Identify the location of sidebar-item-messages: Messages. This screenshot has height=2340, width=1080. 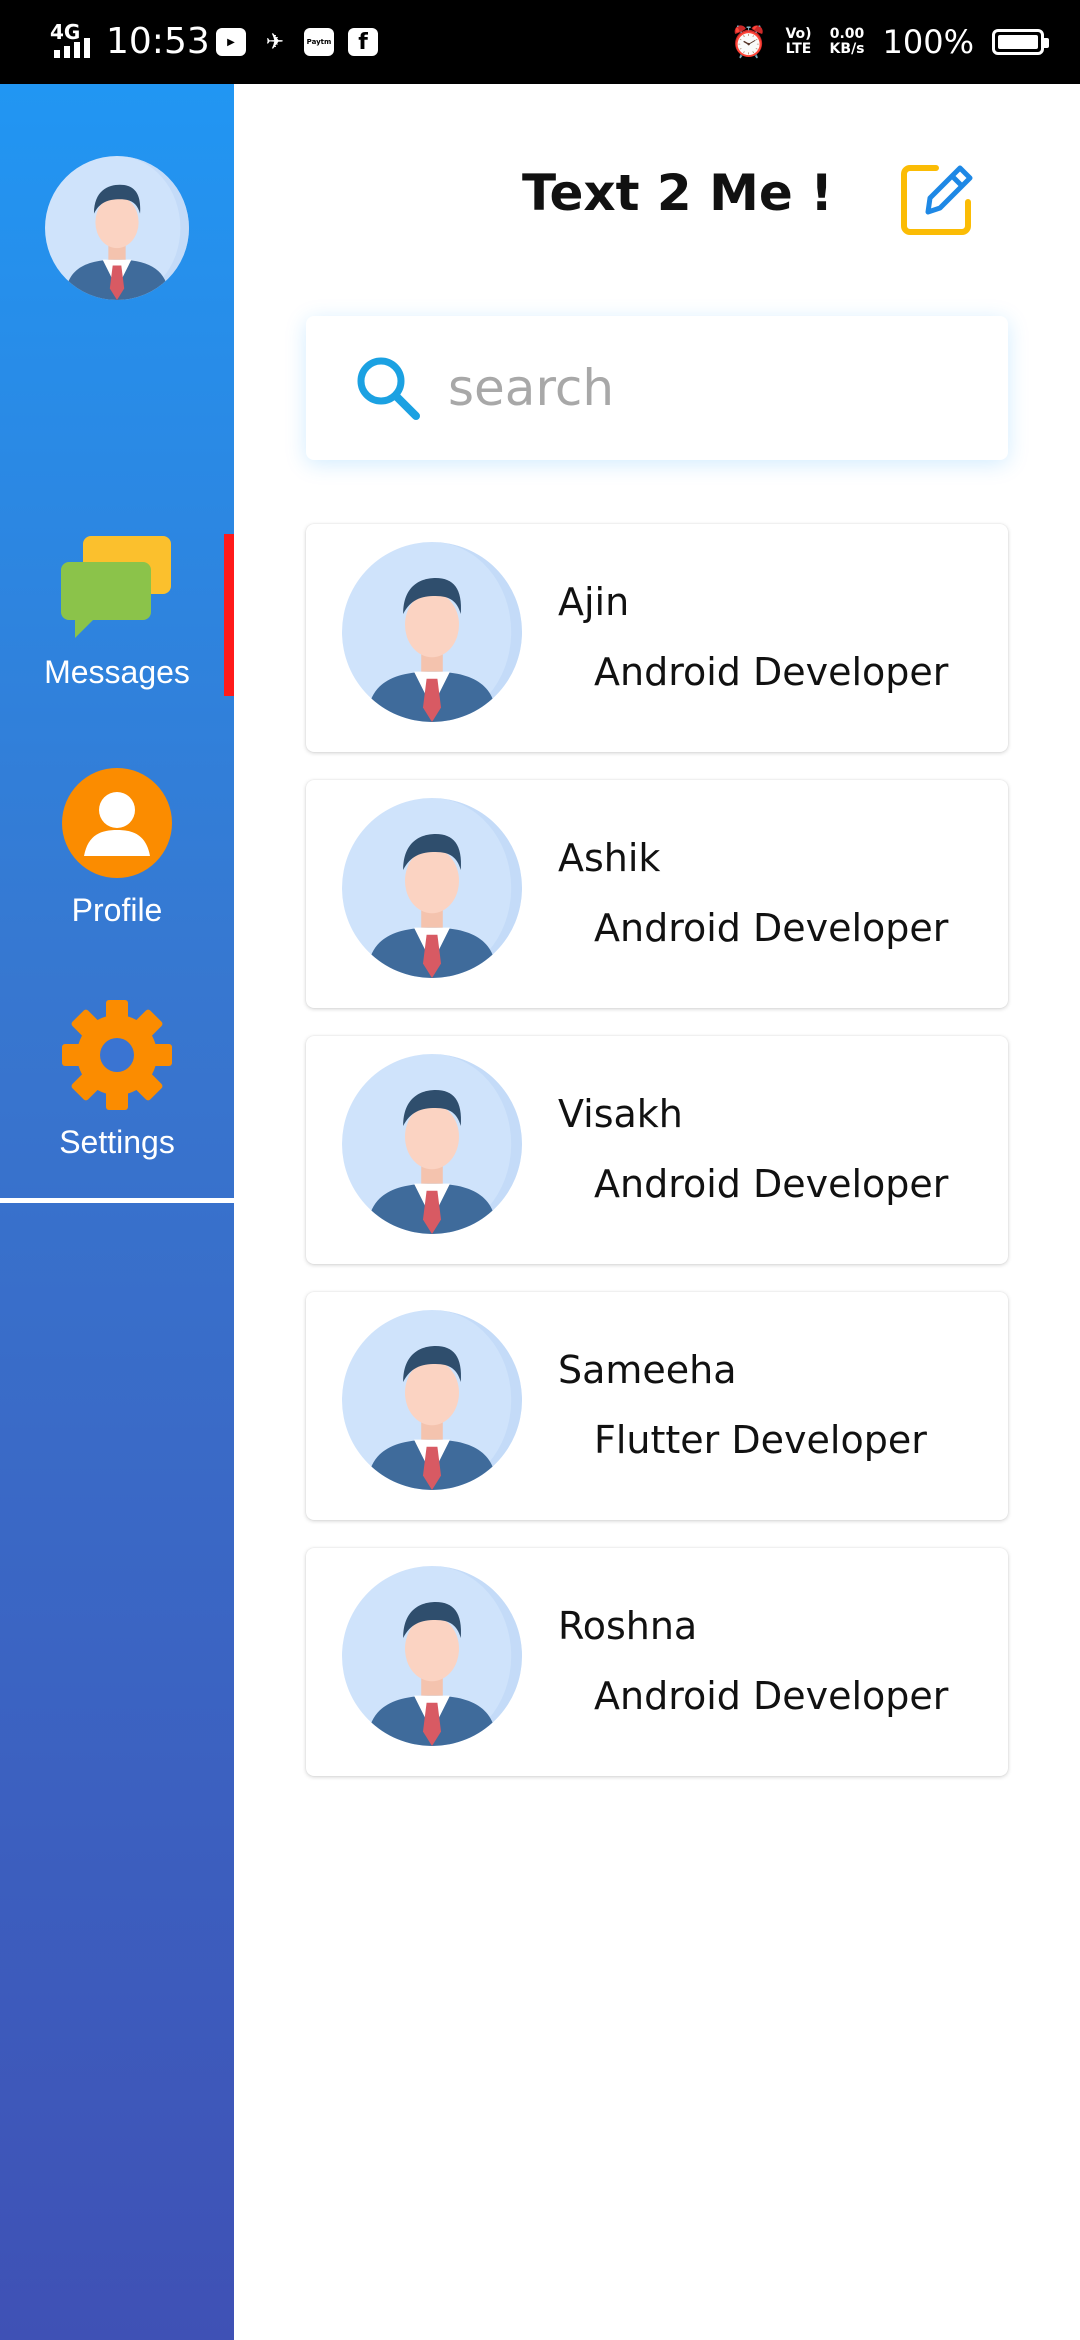
(117, 613).